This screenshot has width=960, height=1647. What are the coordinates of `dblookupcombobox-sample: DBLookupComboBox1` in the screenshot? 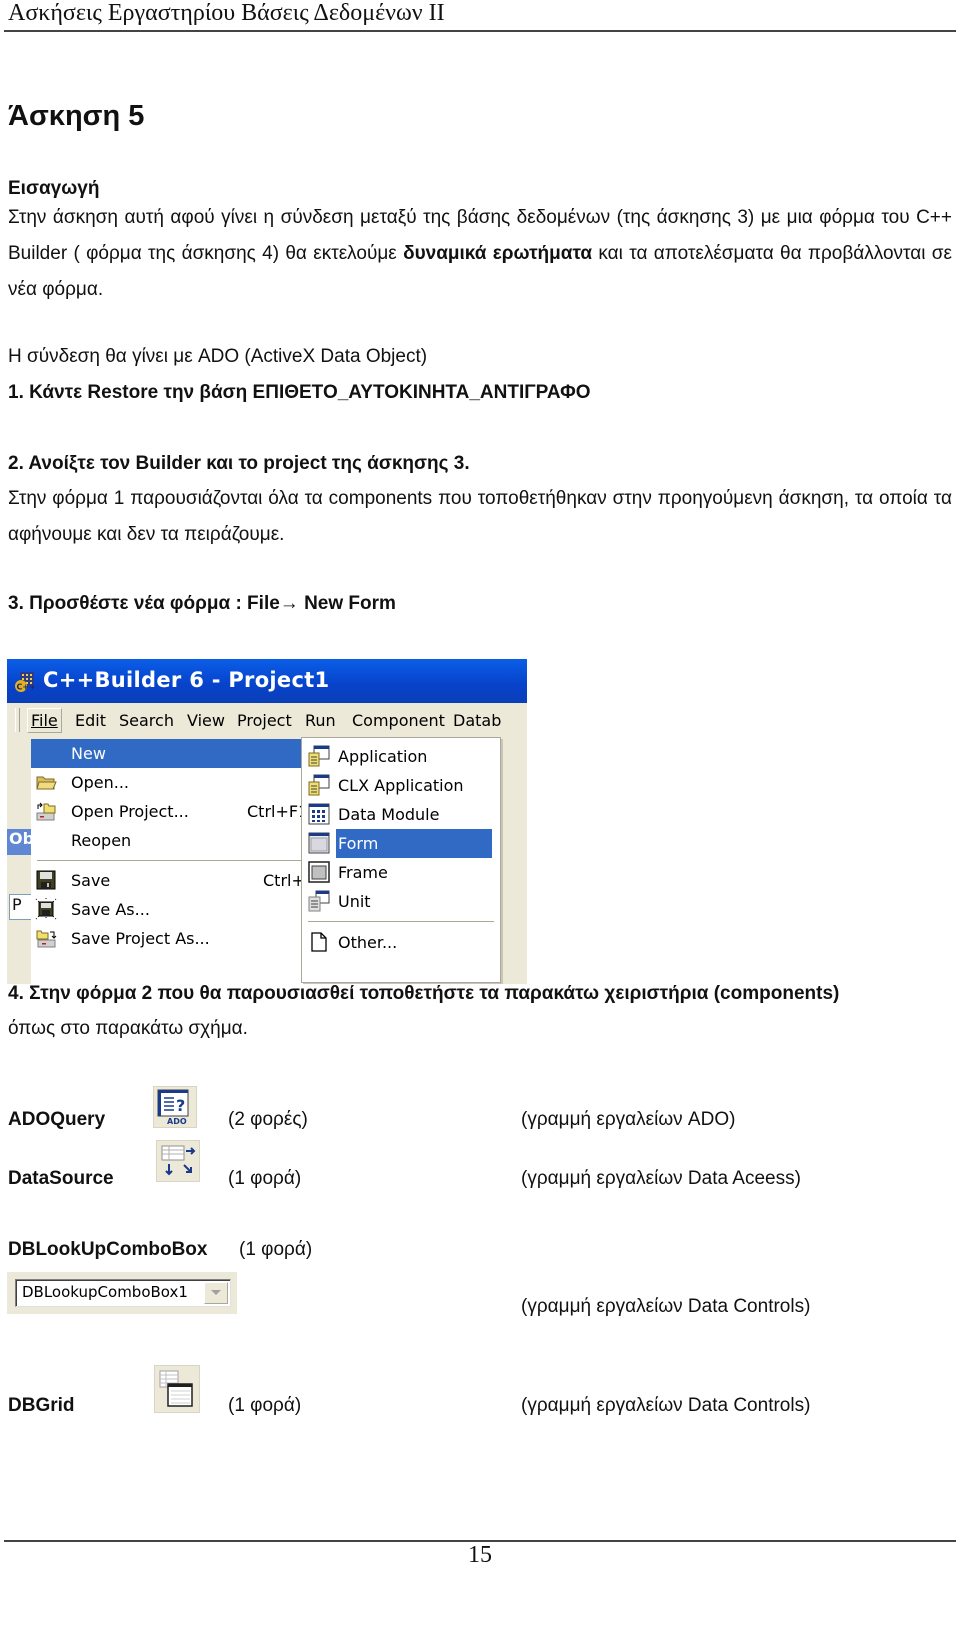 It's located at (122, 1293).